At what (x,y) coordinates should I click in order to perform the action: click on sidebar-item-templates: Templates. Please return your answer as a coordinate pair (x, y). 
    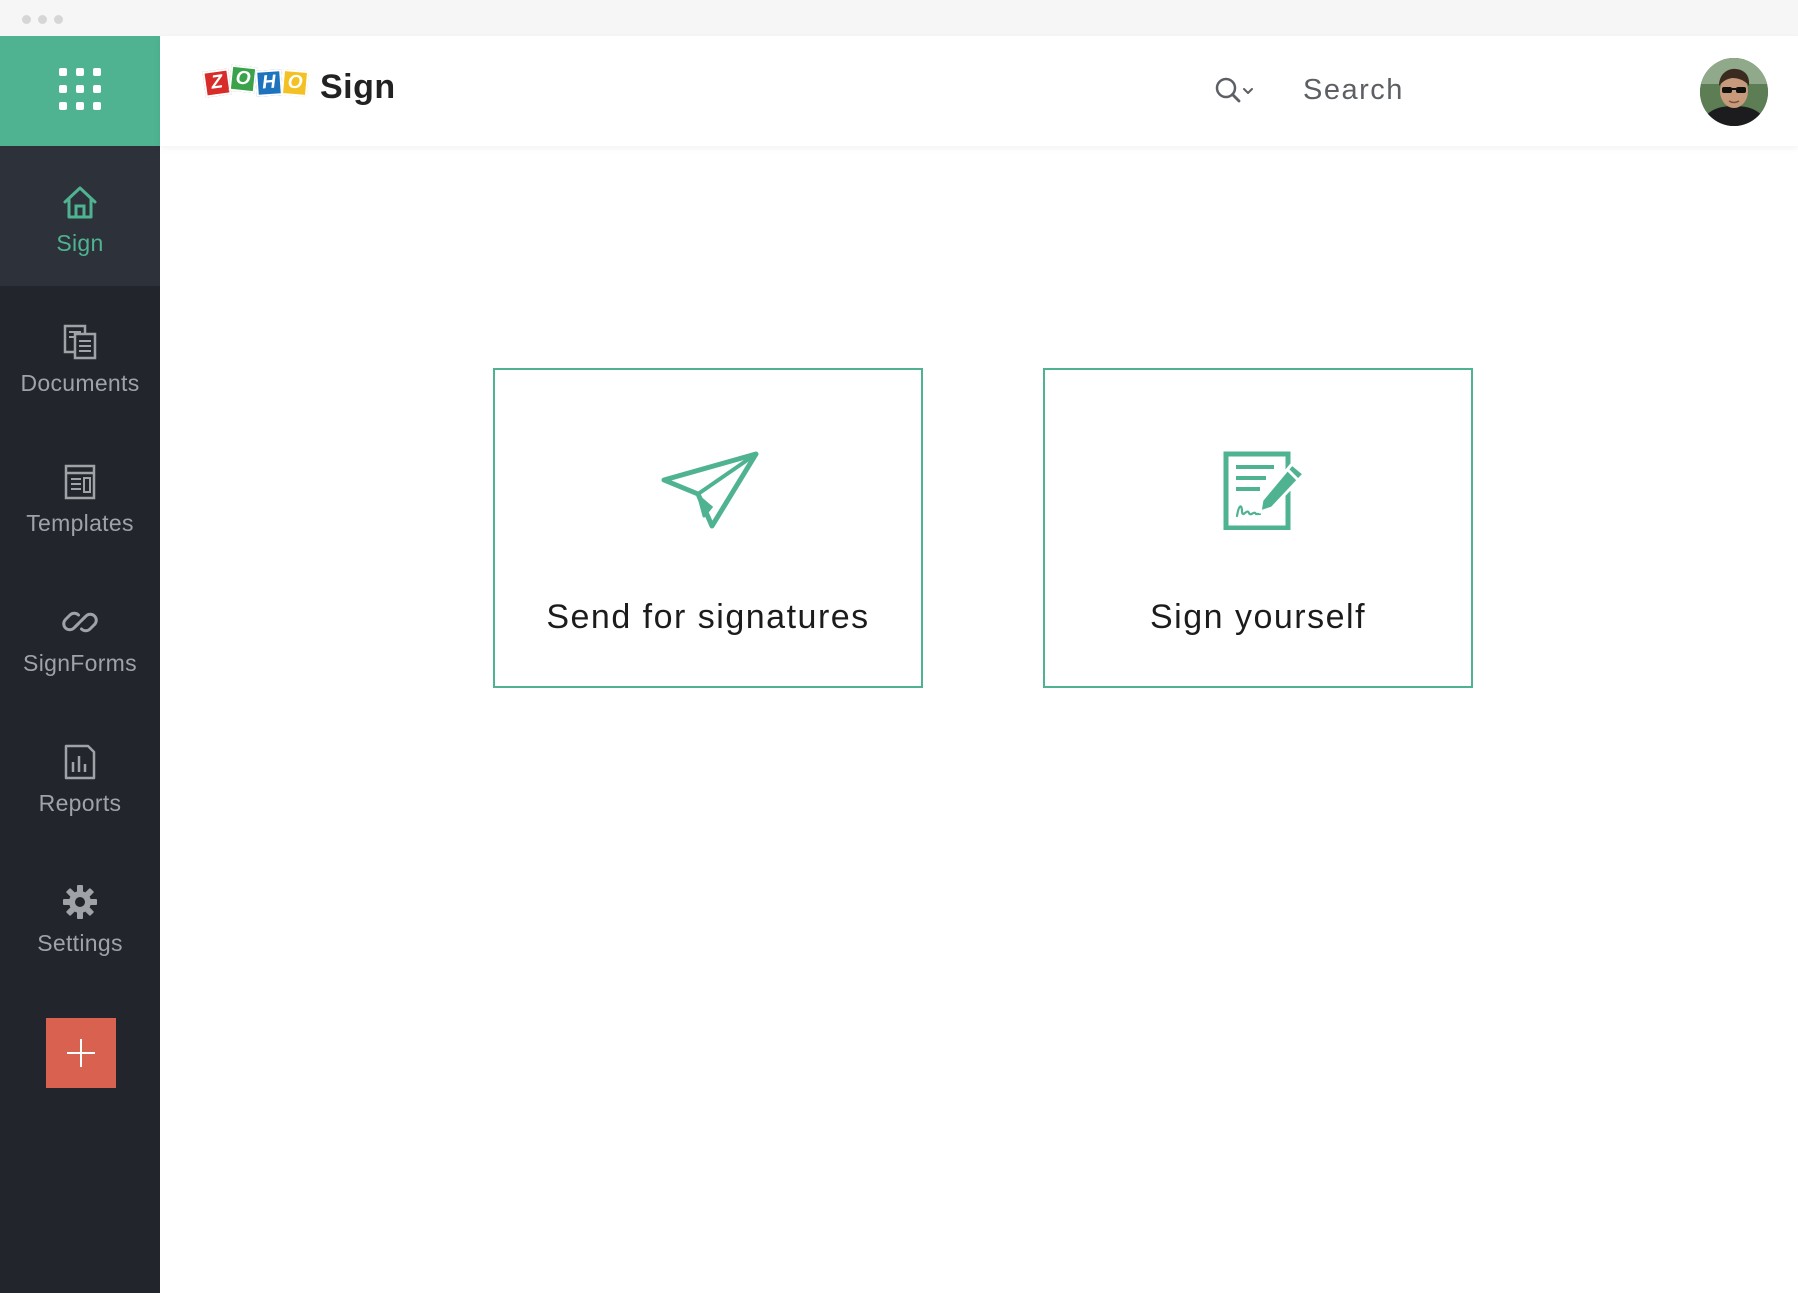
    Looking at the image, I should click on (80, 496).